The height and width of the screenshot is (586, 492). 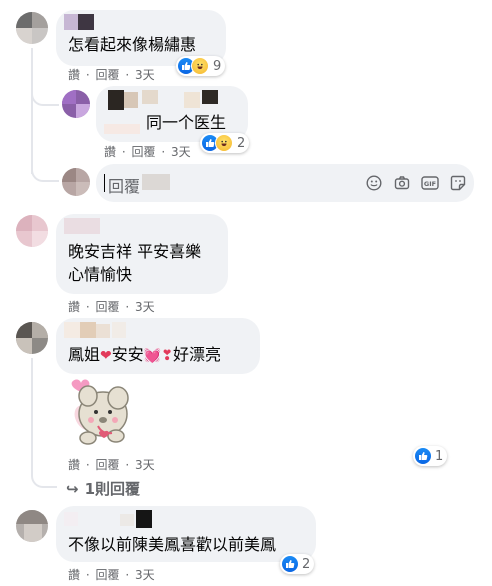 I want to click on heart-icon: ❣, so click(x=167, y=356).